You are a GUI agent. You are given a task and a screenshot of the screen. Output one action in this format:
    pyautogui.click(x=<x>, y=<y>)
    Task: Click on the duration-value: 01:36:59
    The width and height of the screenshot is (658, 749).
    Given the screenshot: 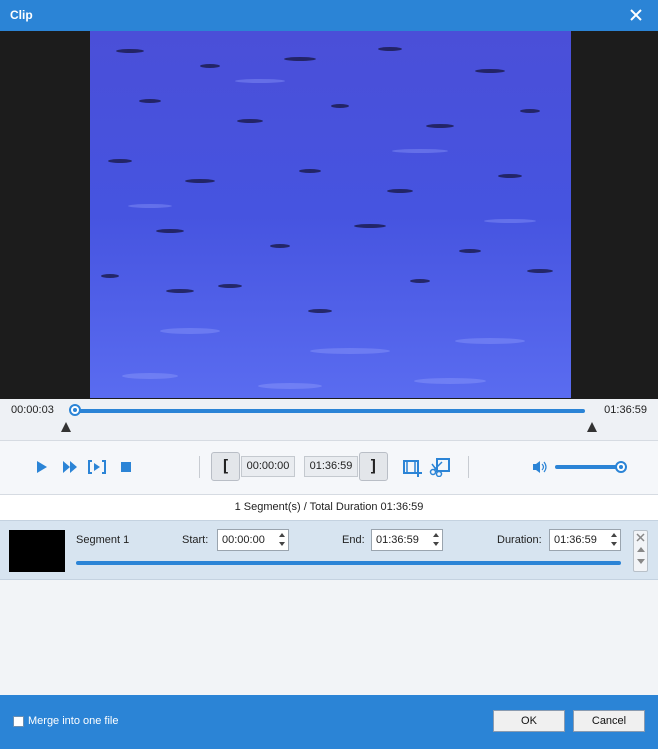 What is the action you would take?
    pyautogui.click(x=575, y=540)
    